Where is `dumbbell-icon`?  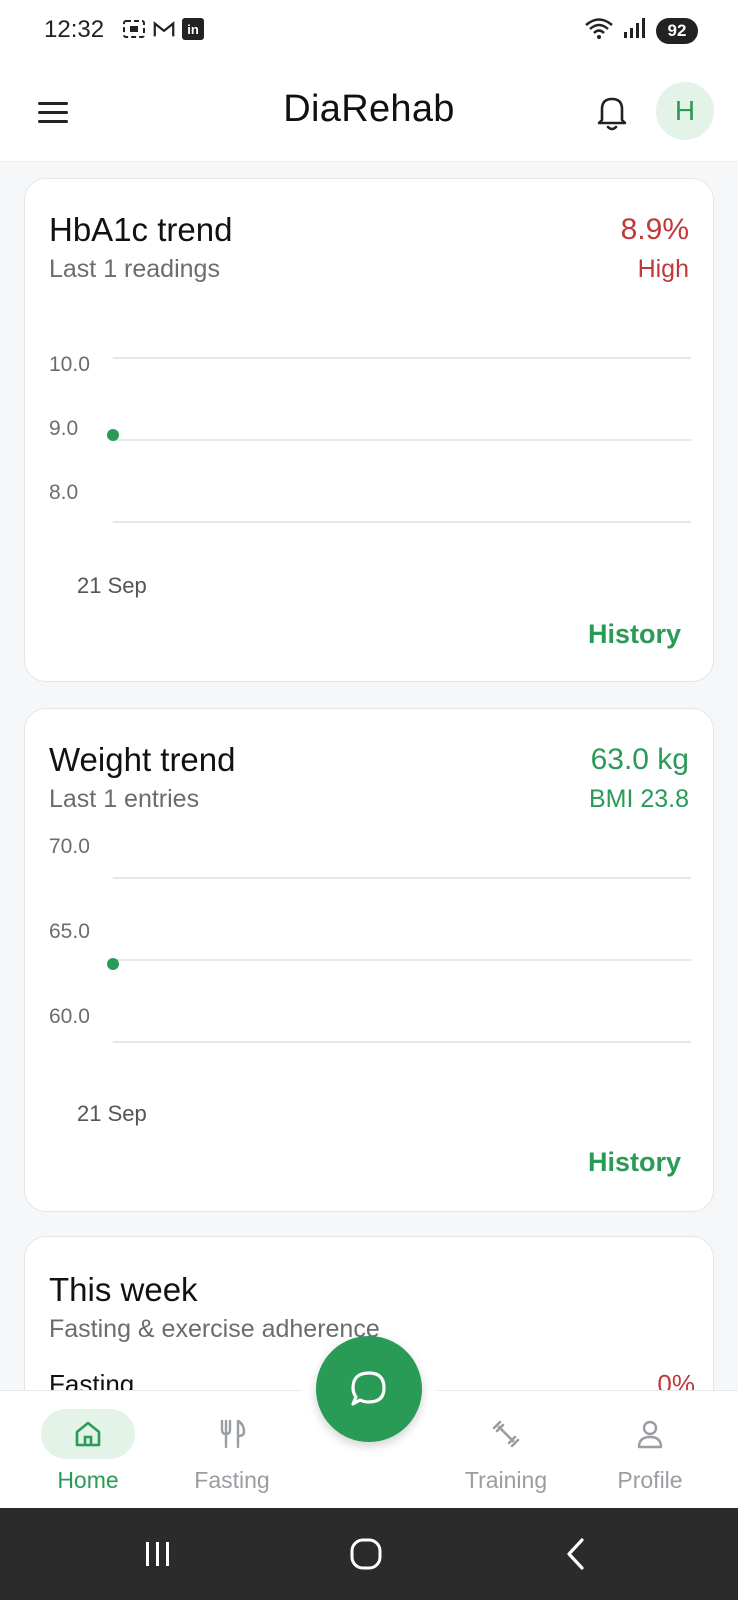 dumbbell-icon is located at coordinates (506, 1434).